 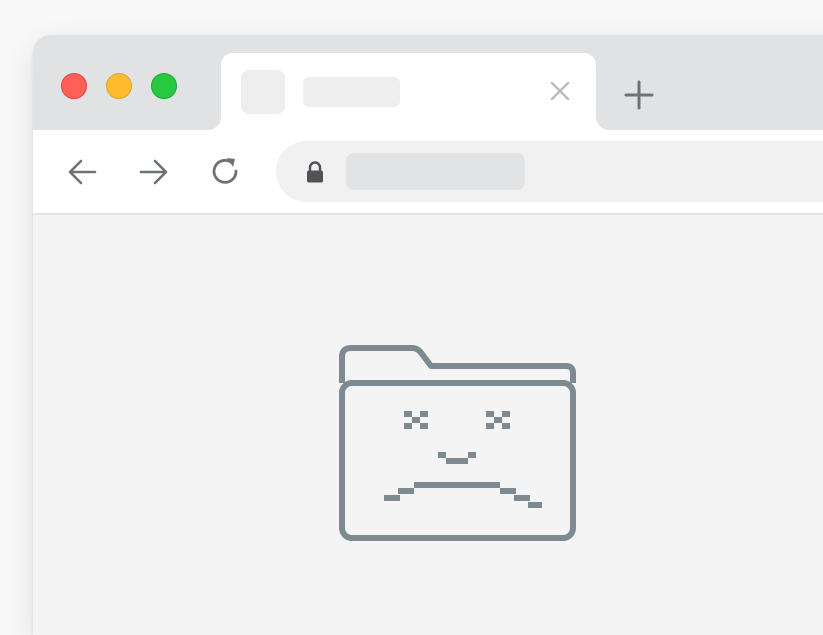 I want to click on window-zoom-button, so click(x=164, y=86).